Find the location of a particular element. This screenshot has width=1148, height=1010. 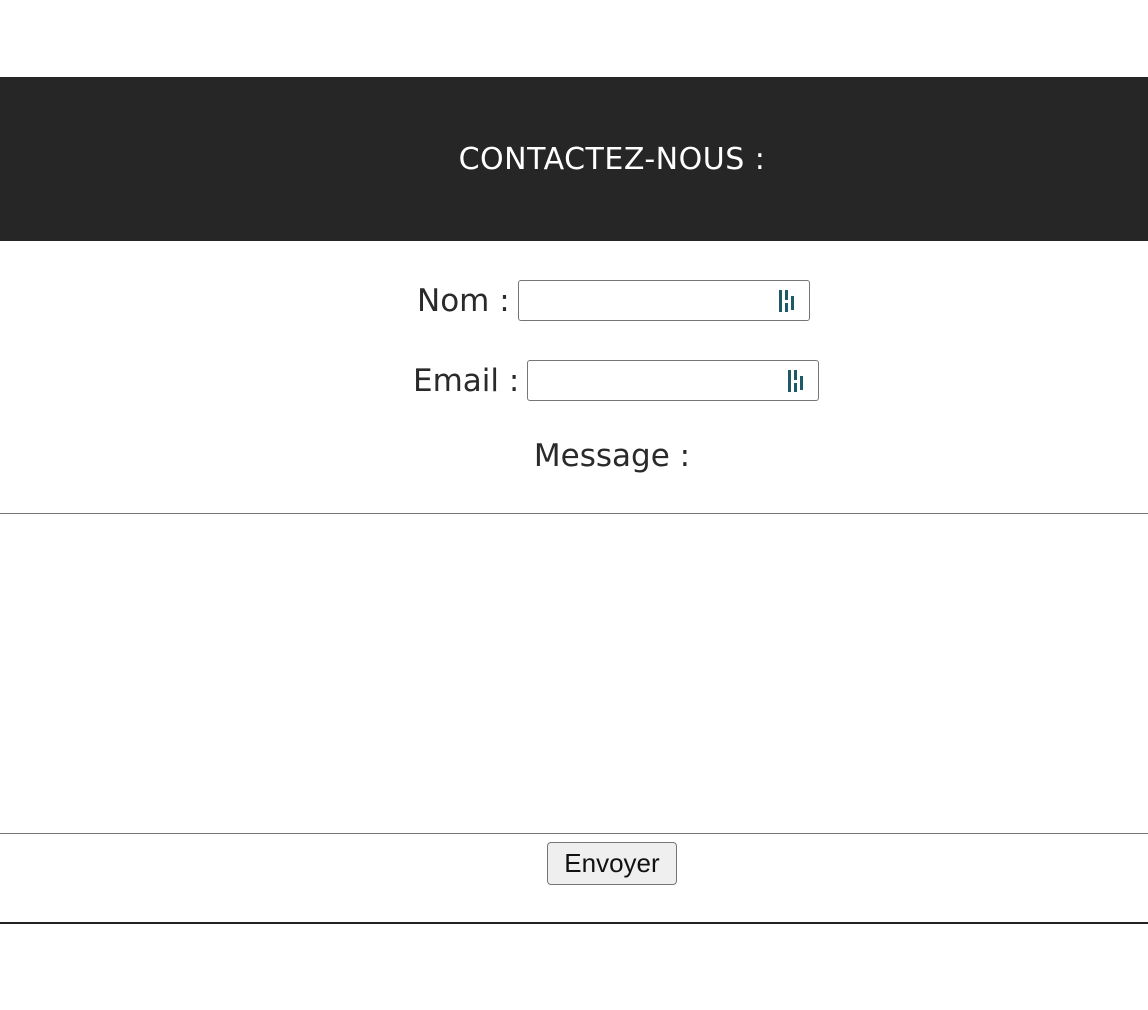

submit-button: Envoyer is located at coordinates (612, 863).